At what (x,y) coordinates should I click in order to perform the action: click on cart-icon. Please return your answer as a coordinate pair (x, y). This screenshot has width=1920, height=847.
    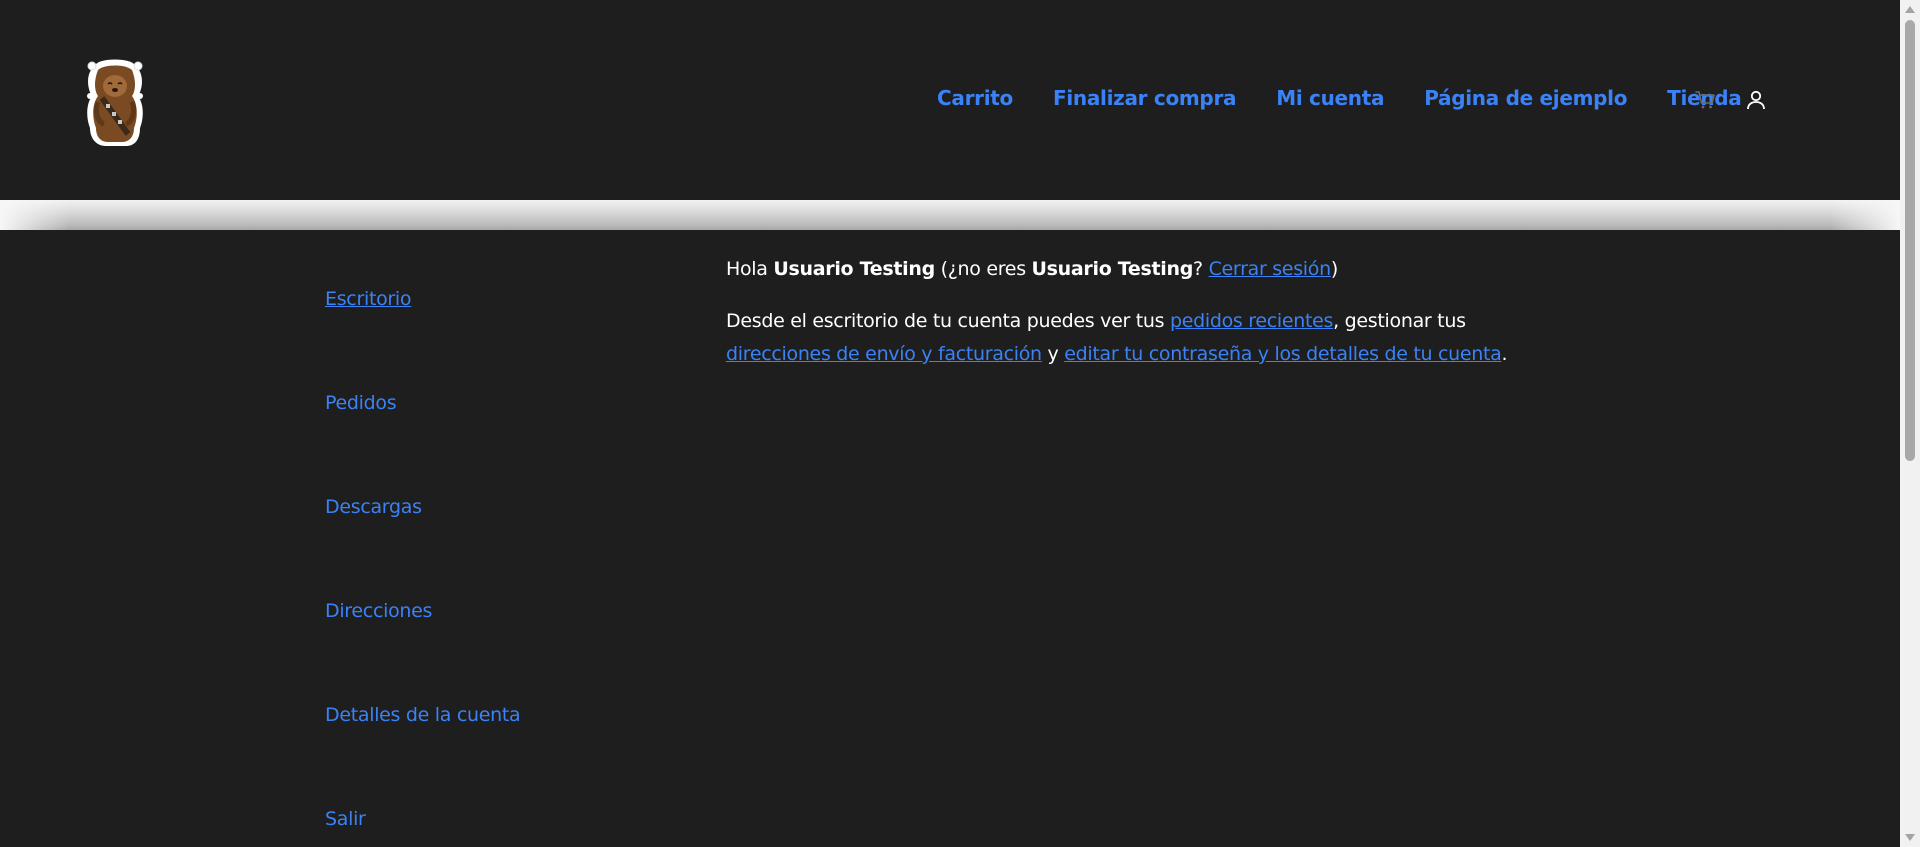
    Looking at the image, I should click on (1706, 100).